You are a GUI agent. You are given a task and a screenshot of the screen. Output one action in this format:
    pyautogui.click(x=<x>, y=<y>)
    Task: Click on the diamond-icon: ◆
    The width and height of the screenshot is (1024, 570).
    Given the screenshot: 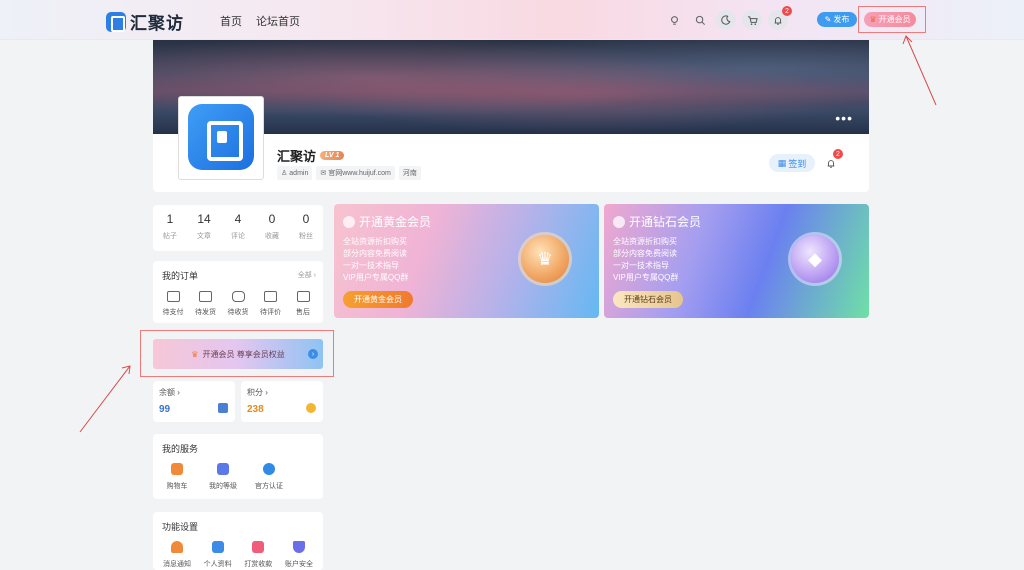 What is the action you would take?
    pyautogui.click(x=815, y=259)
    